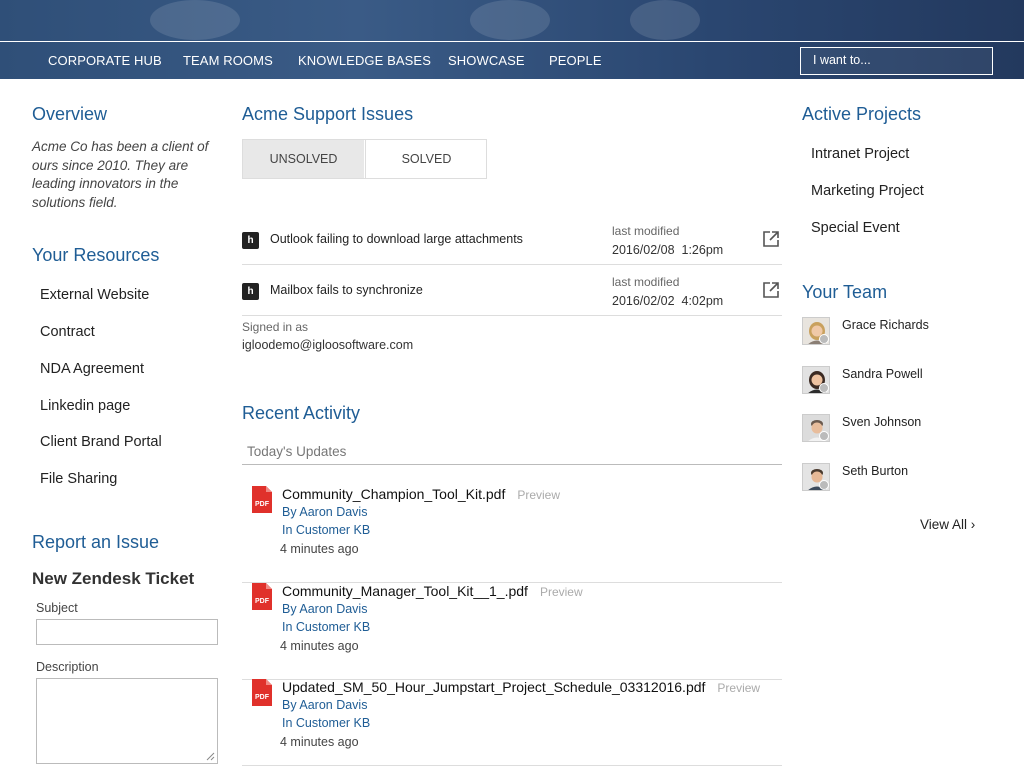  Describe the element at coordinates (85, 406) in the screenshot. I see `resource-link-linkedin-page: Linkedin page` at that location.